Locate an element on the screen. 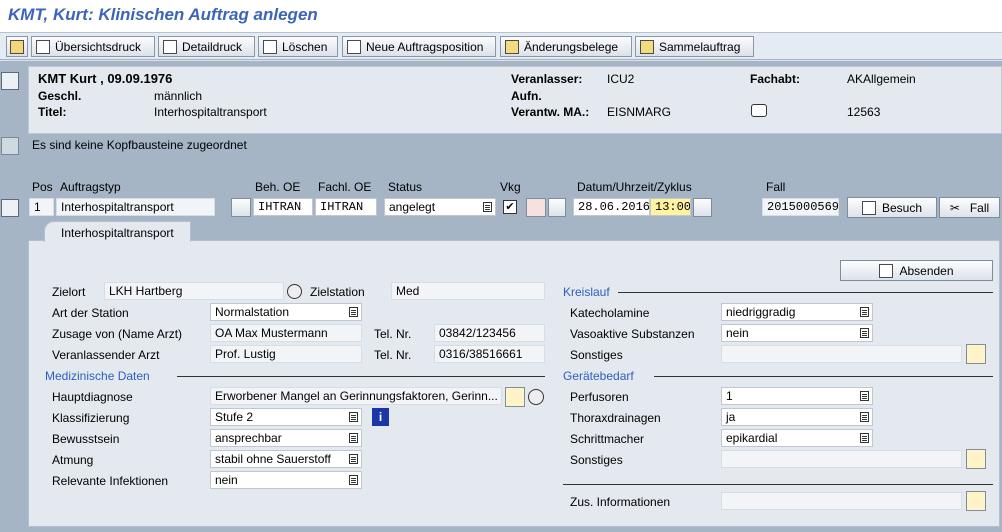  katecholamine-label: Katecholamine is located at coordinates (610, 313).